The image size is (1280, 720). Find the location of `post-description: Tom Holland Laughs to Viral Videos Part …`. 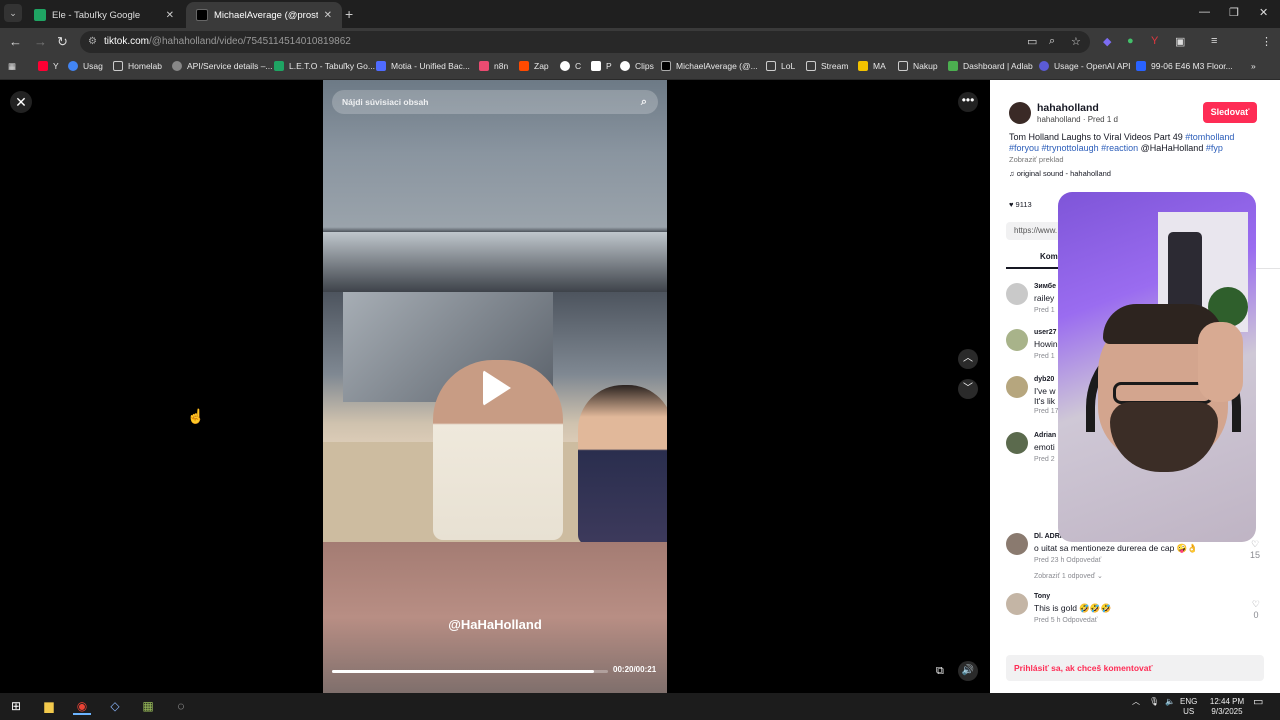

post-description: Tom Holland Laughs to Viral Videos Part … is located at coordinates (1136, 143).